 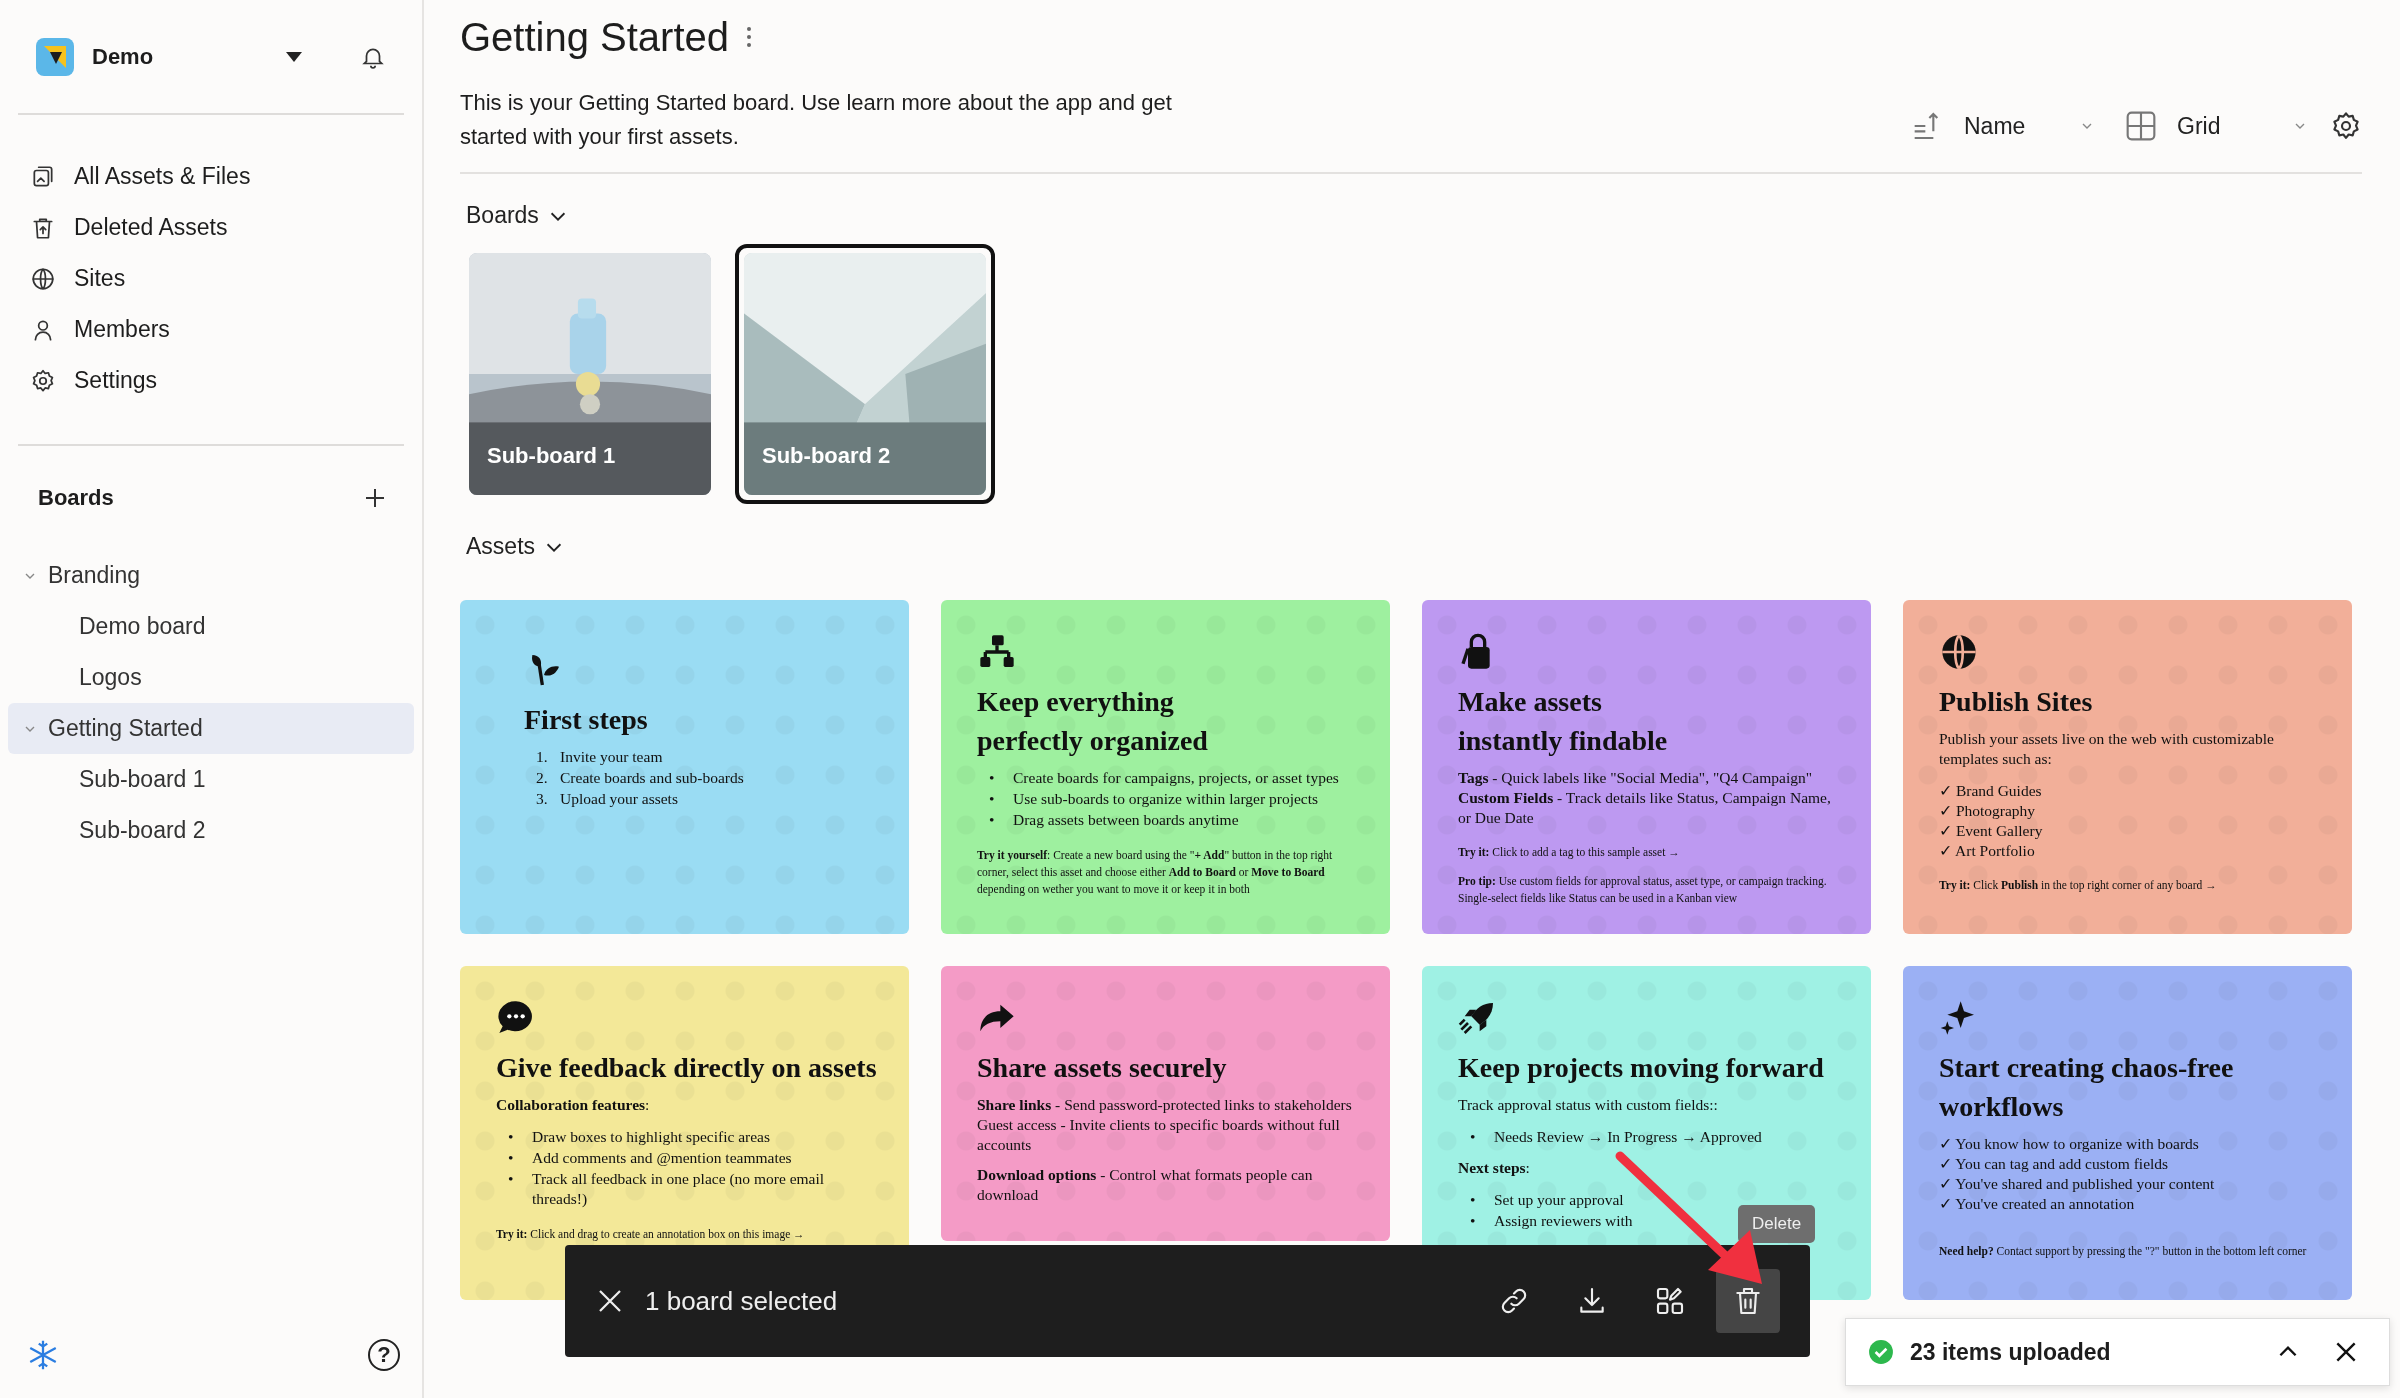 I want to click on card-title: Keep projects moving forward, so click(x=1641, y=1068).